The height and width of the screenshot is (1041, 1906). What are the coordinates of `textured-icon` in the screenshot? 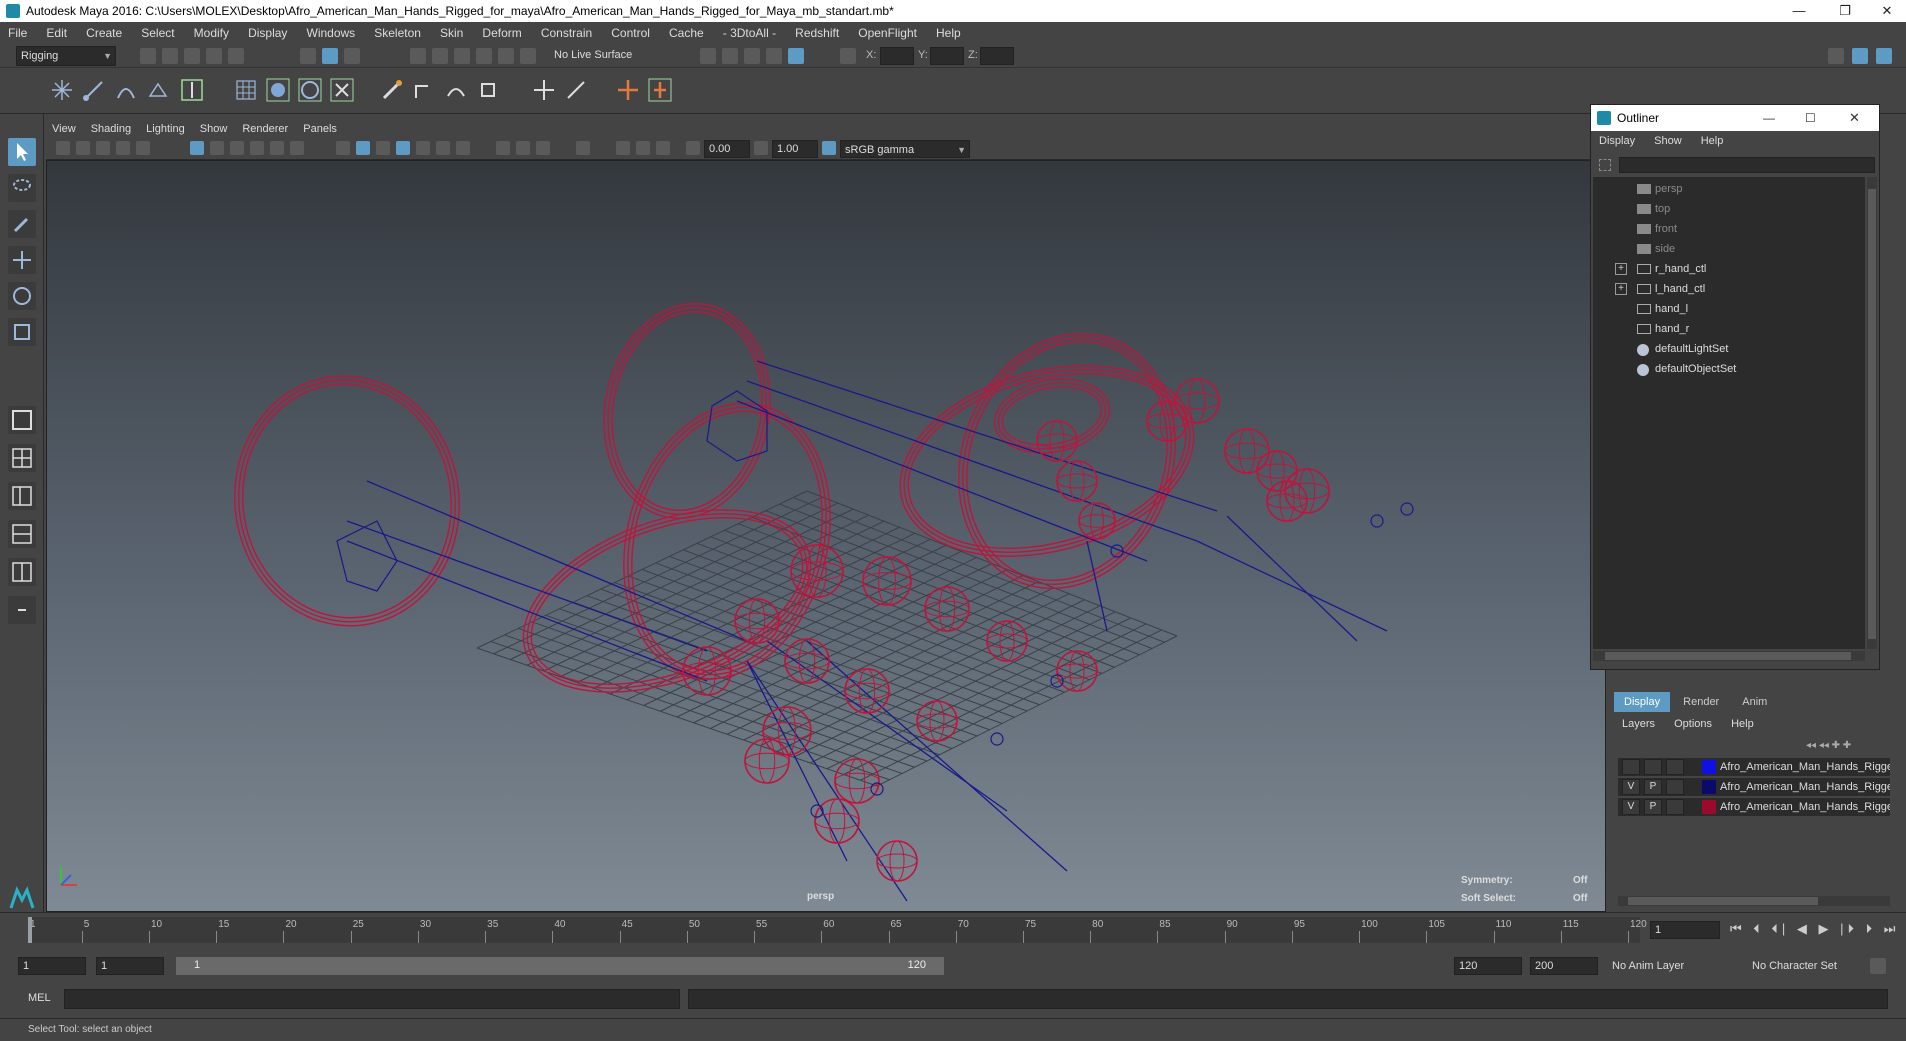 It's located at (403, 148).